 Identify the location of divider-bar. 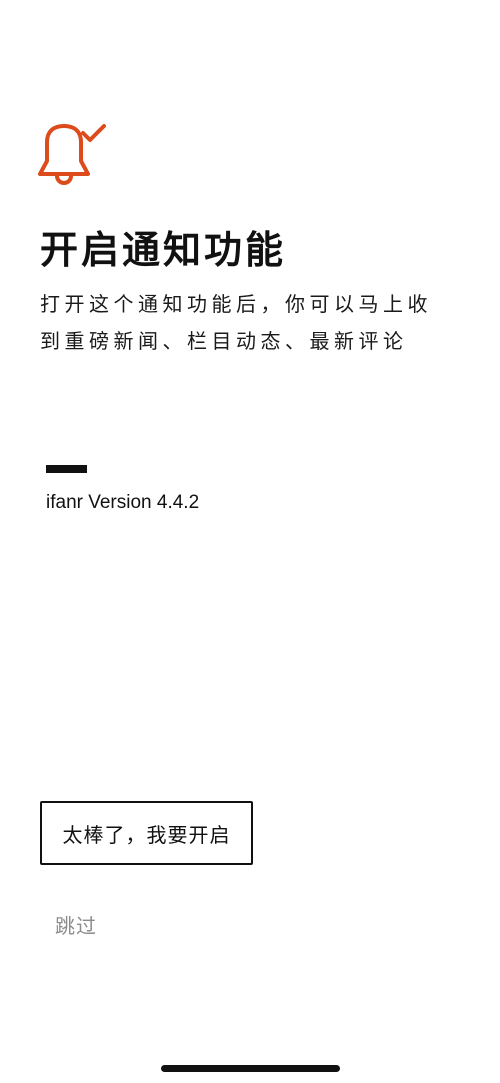
(66, 469).